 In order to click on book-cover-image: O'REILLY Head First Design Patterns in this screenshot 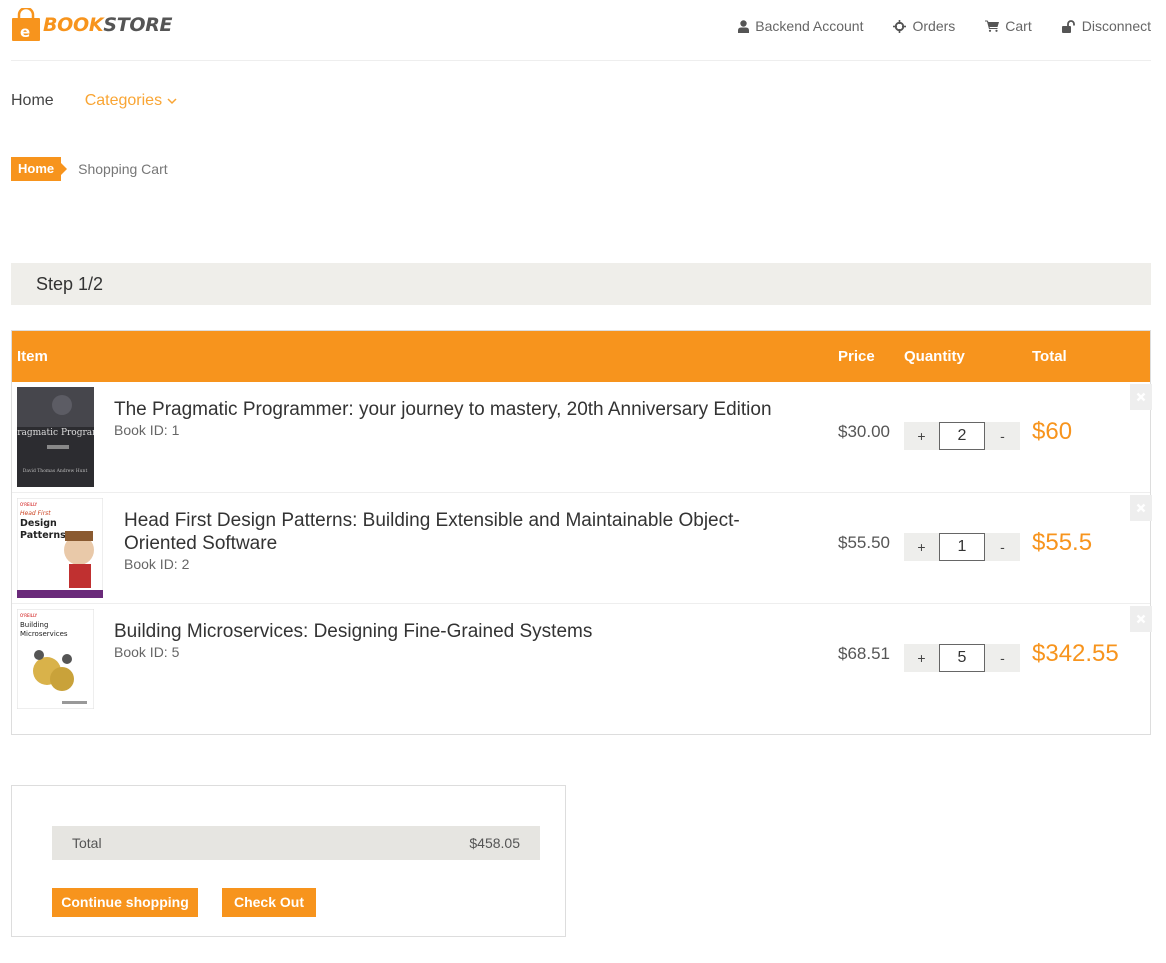, I will do `click(60, 548)`.